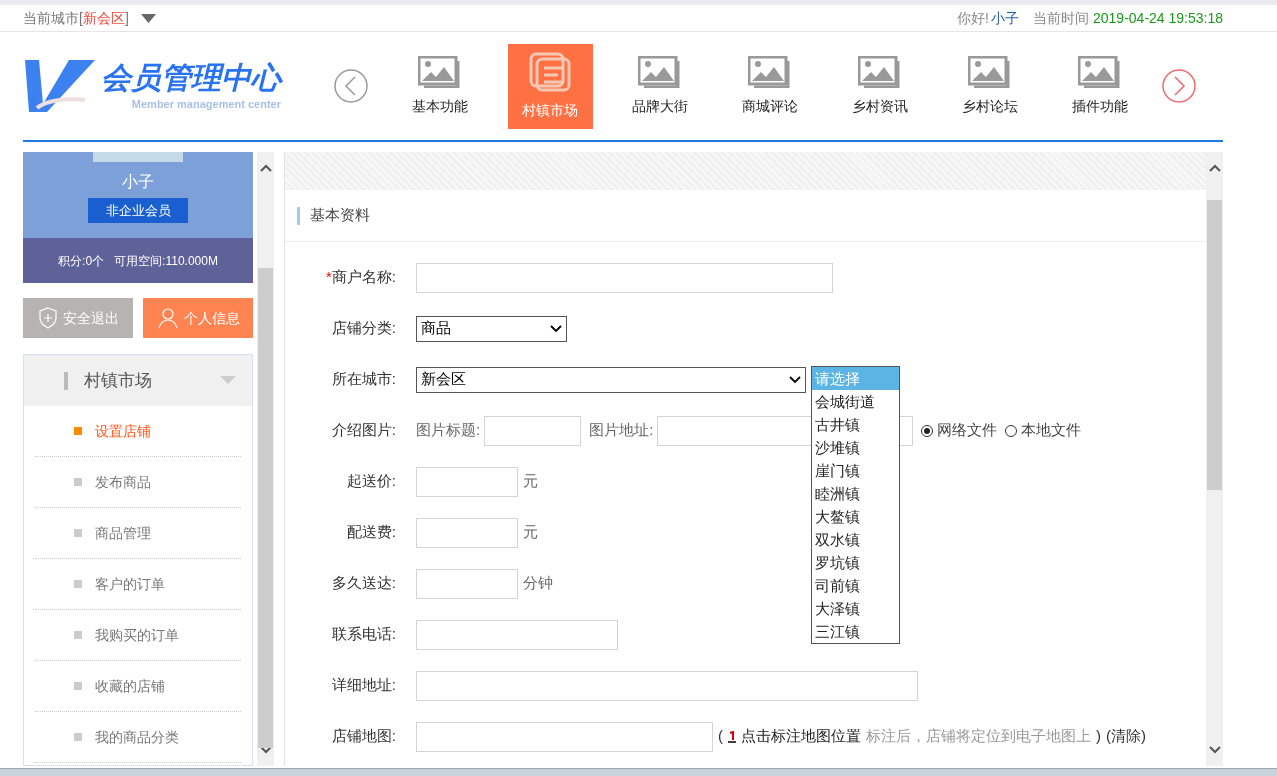 The image size is (1277, 776). What do you see at coordinates (1098, 736) in the screenshot?
I see `paren-text: )` at bounding box center [1098, 736].